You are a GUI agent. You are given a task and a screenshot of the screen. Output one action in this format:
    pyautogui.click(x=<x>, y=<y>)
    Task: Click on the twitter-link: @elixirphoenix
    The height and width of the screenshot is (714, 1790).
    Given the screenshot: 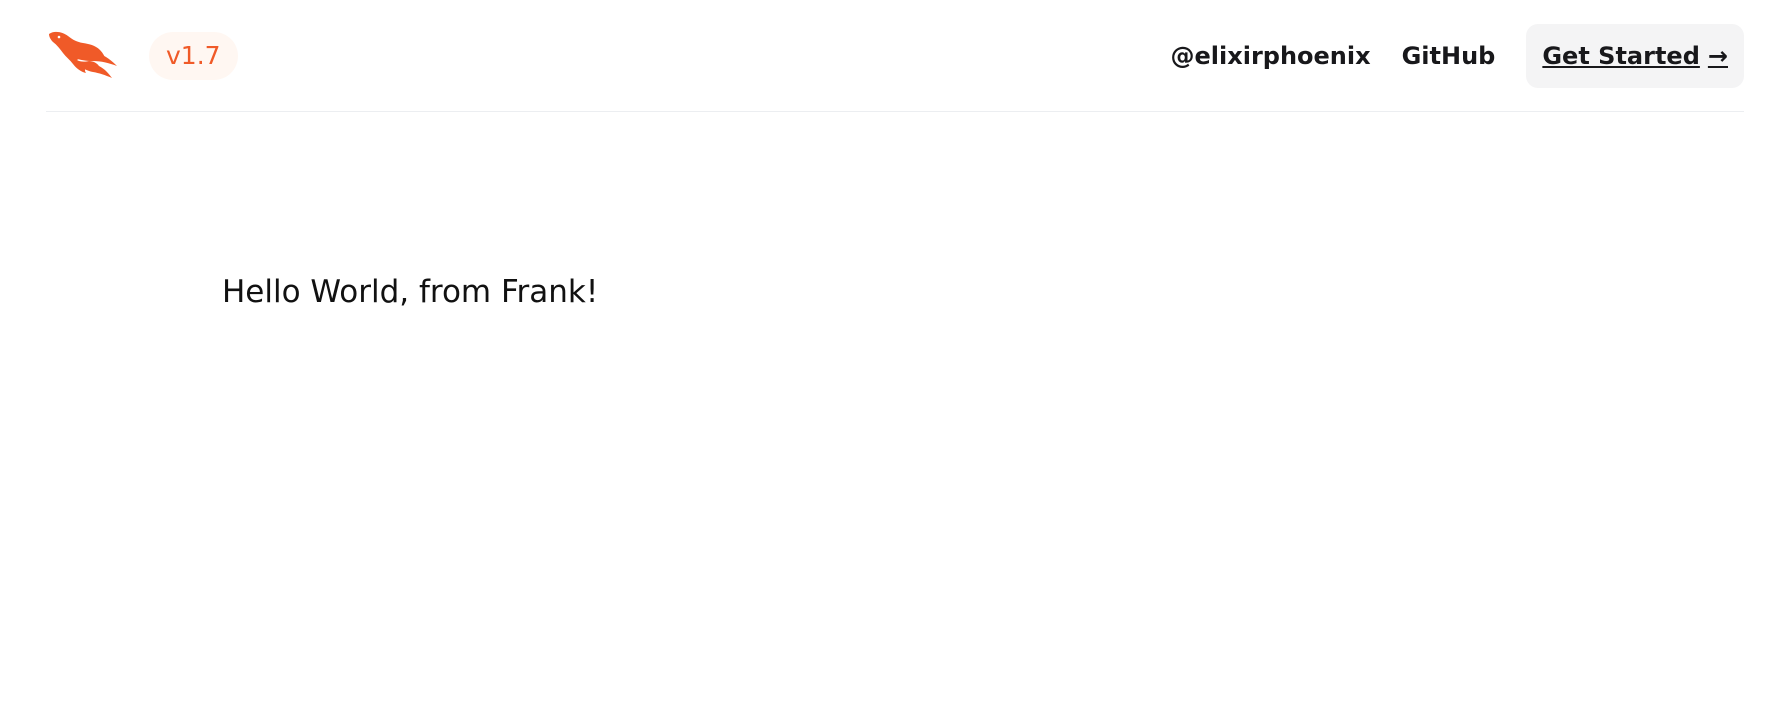 What is the action you would take?
    pyautogui.click(x=1271, y=56)
    